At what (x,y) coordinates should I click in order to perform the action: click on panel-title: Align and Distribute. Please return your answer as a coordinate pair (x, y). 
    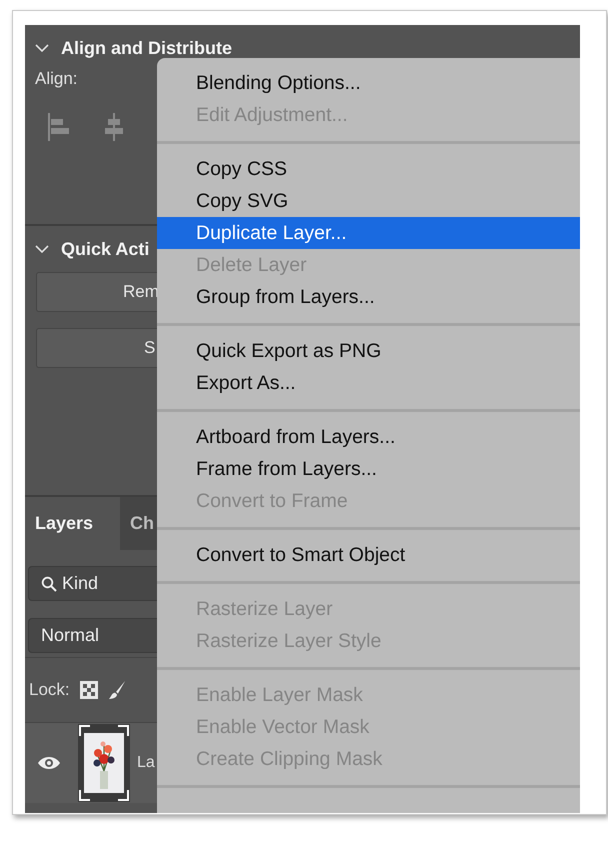
    Looking at the image, I should click on (146, 48).